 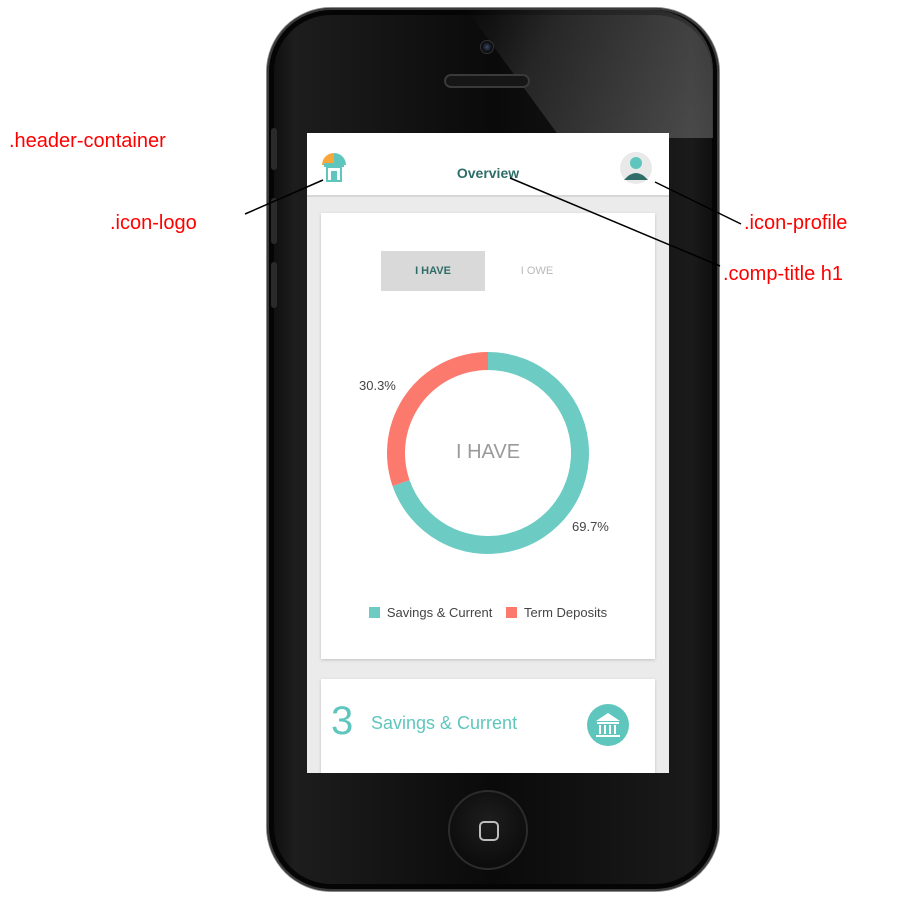 What do you see at coordinates (439, 612) in the screenshot?
I see `legend-label-savings: Savings & Current` at bounding box center [439, 612].